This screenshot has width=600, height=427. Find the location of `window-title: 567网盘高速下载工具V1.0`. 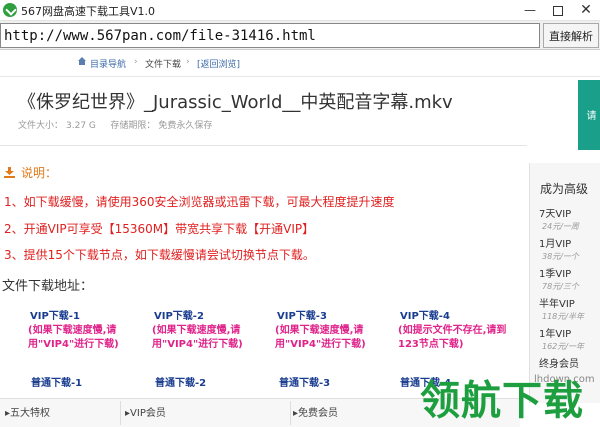

window-title: 567网盘高速下载工具V1.0 is located at coordinates (88, 11).